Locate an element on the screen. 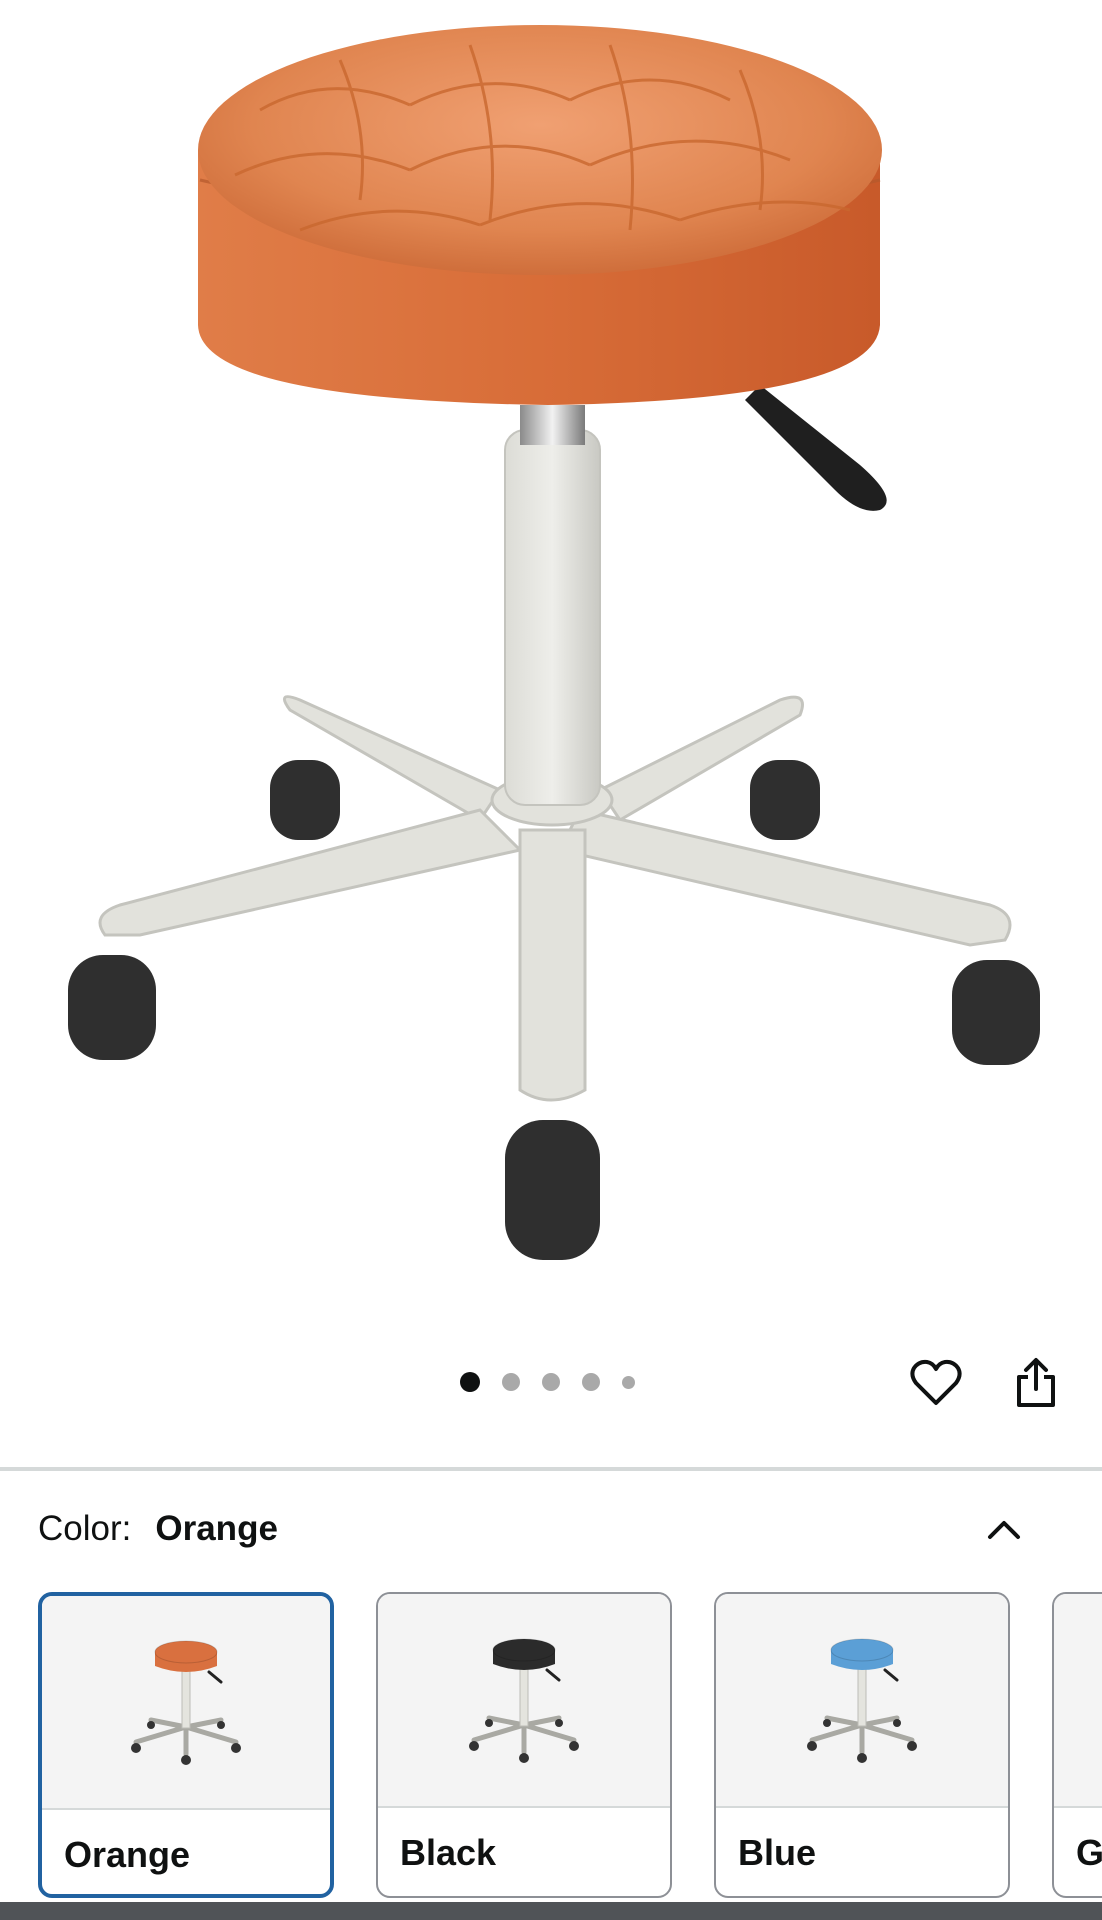 This screenshot has height=1920, width=1102. chevron-up-icon is located at coordinates (1004, 1530).